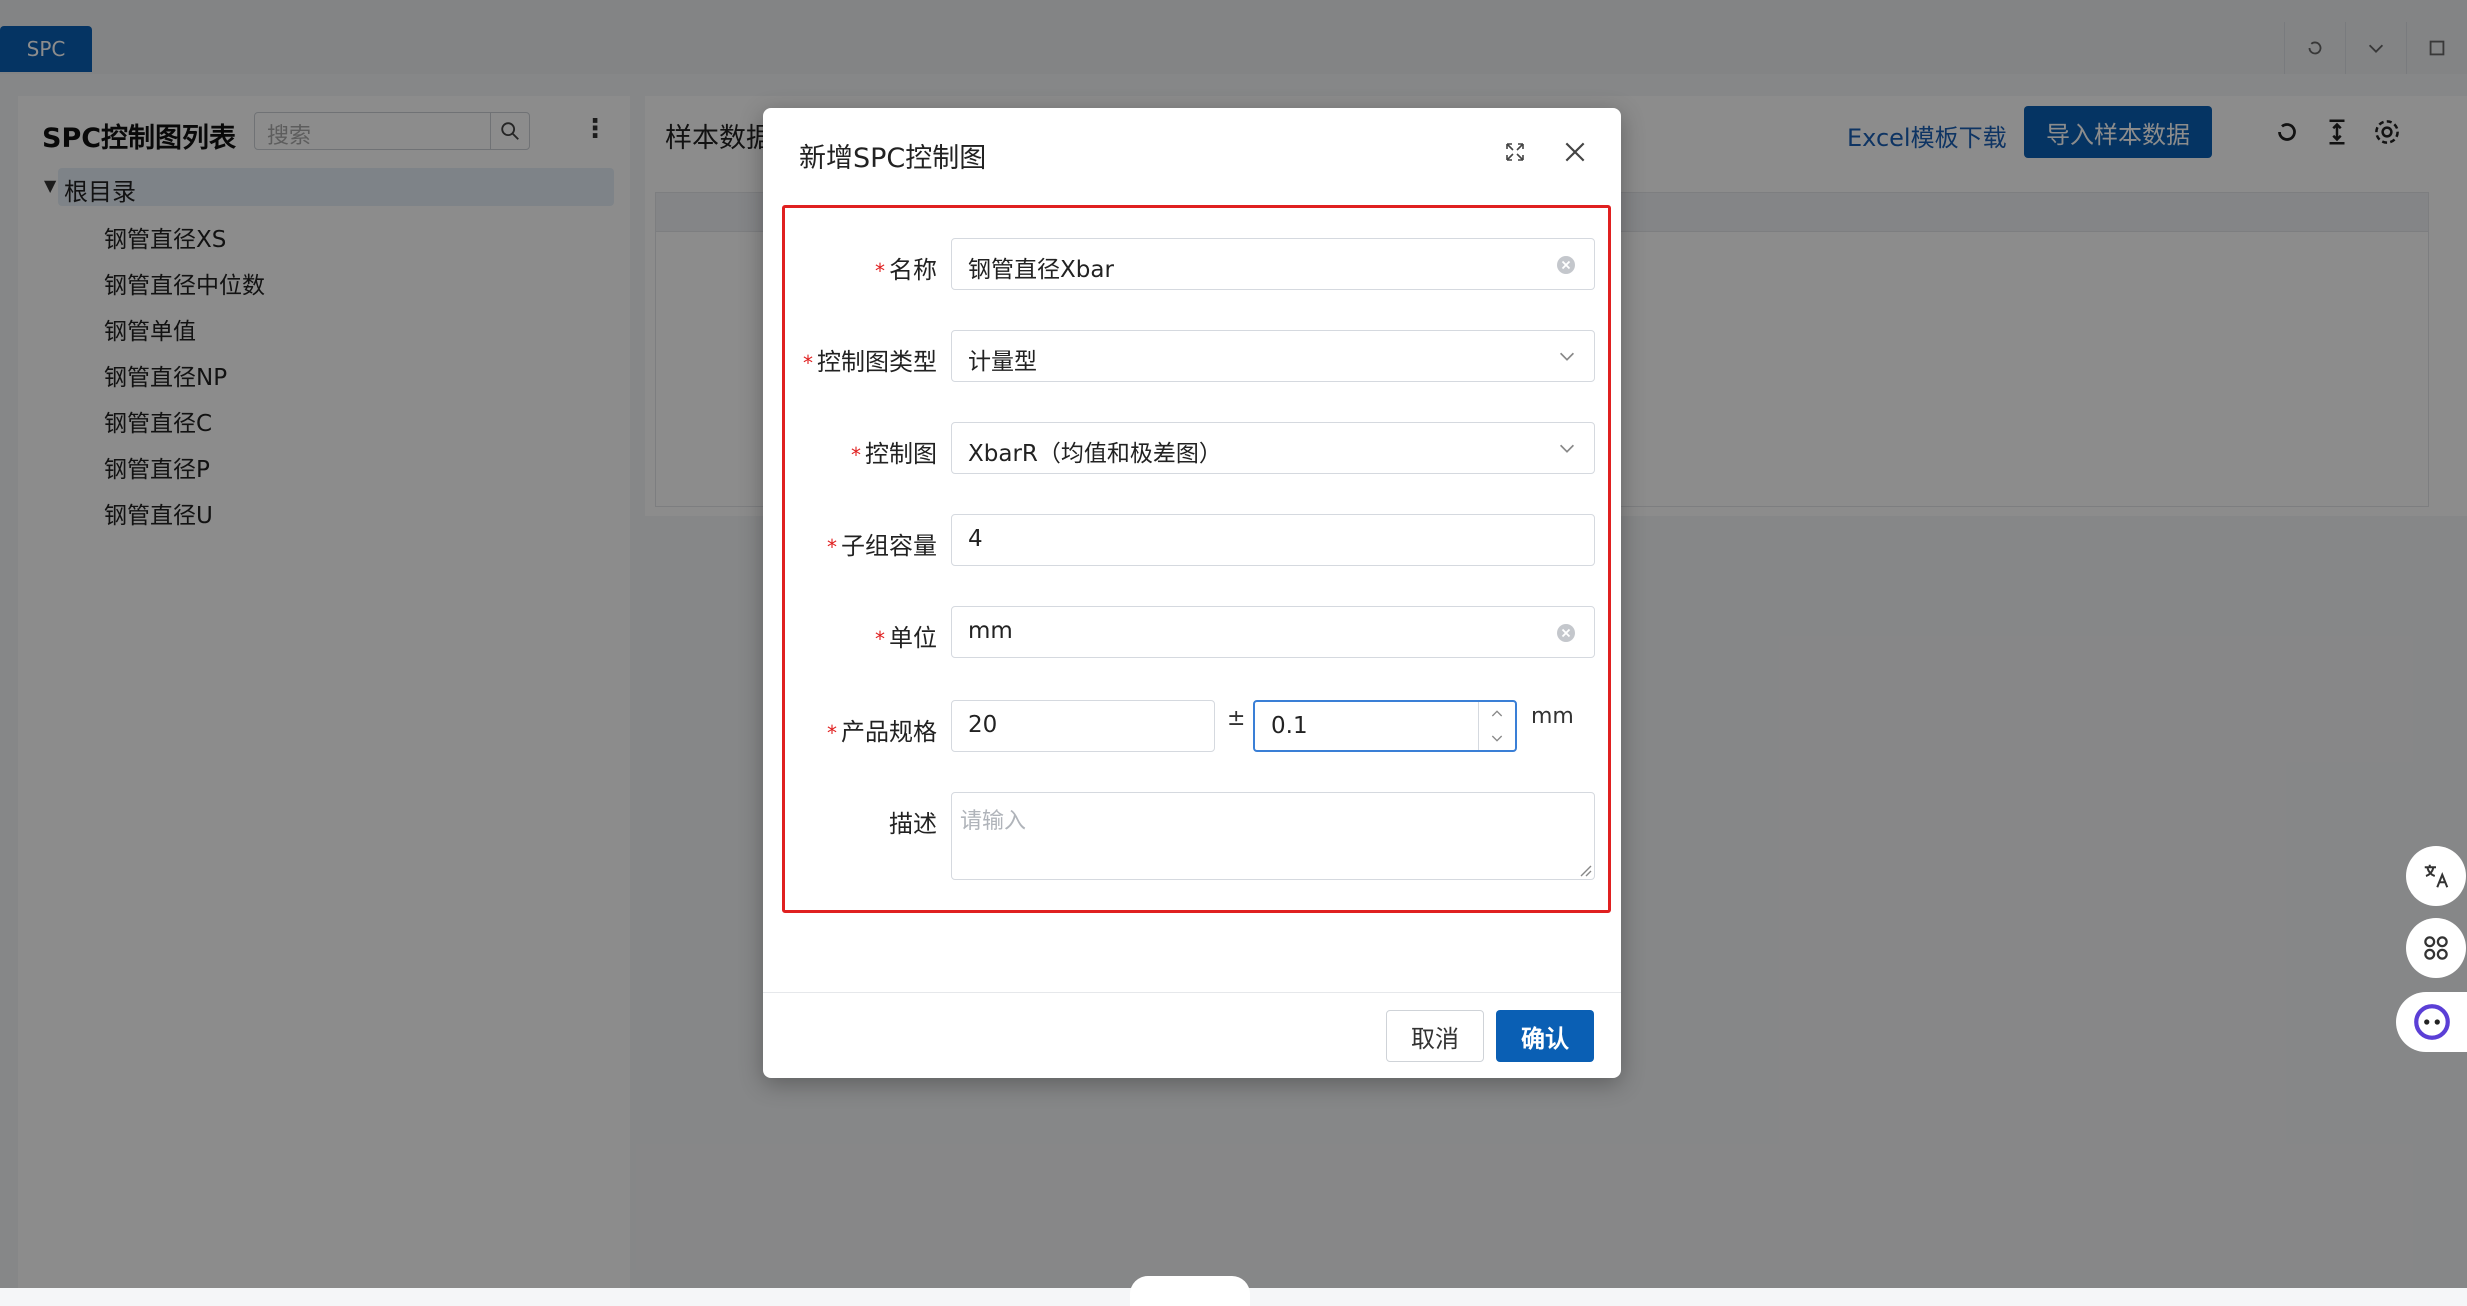 The image size is (2467, 1306). I want to click on chart-type-select: 计量型, so click(1273, 356).